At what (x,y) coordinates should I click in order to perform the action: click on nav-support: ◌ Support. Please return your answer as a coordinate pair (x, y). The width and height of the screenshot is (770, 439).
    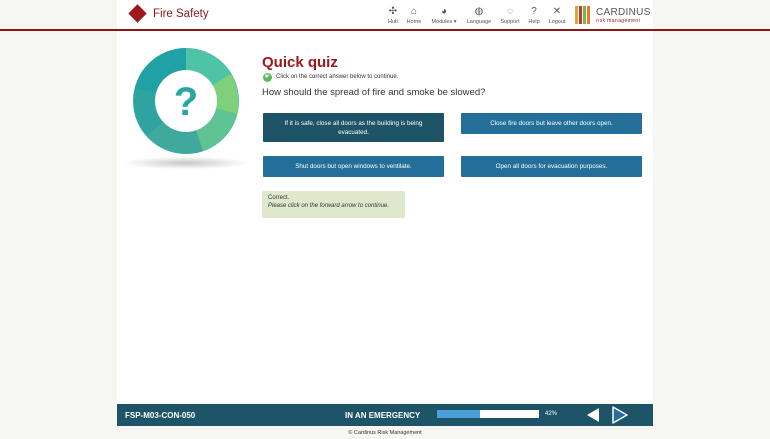
    Looking at the image, I should click on (510, 17).